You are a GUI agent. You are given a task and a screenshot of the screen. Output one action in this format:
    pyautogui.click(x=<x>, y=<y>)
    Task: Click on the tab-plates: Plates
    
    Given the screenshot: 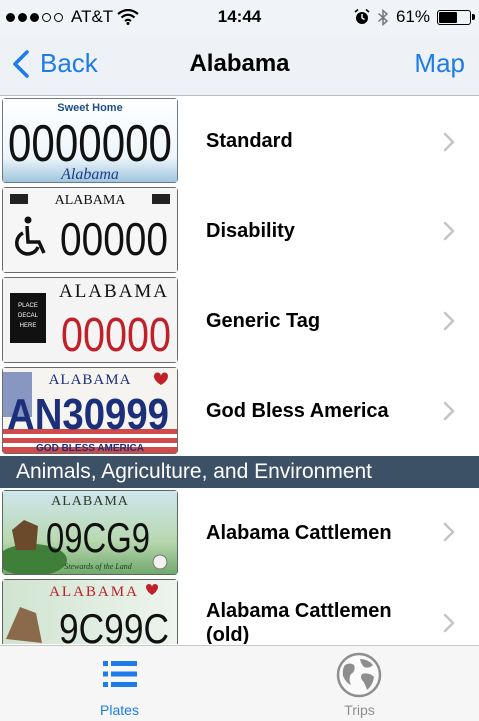 What is the action you would take?
    pyautogui.click(x=119, y=683)
    